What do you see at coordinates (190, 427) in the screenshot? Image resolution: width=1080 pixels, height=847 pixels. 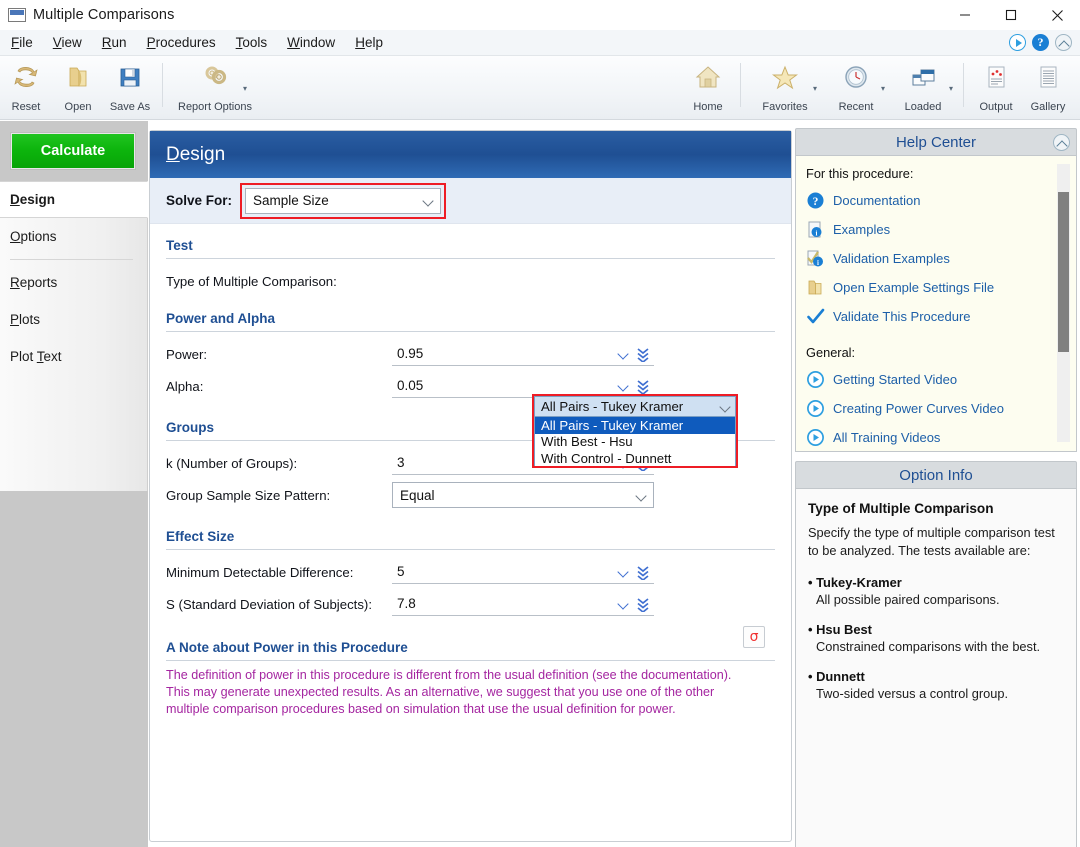 I see `section-title-groups: Groups` at bounding box center [190, 427].